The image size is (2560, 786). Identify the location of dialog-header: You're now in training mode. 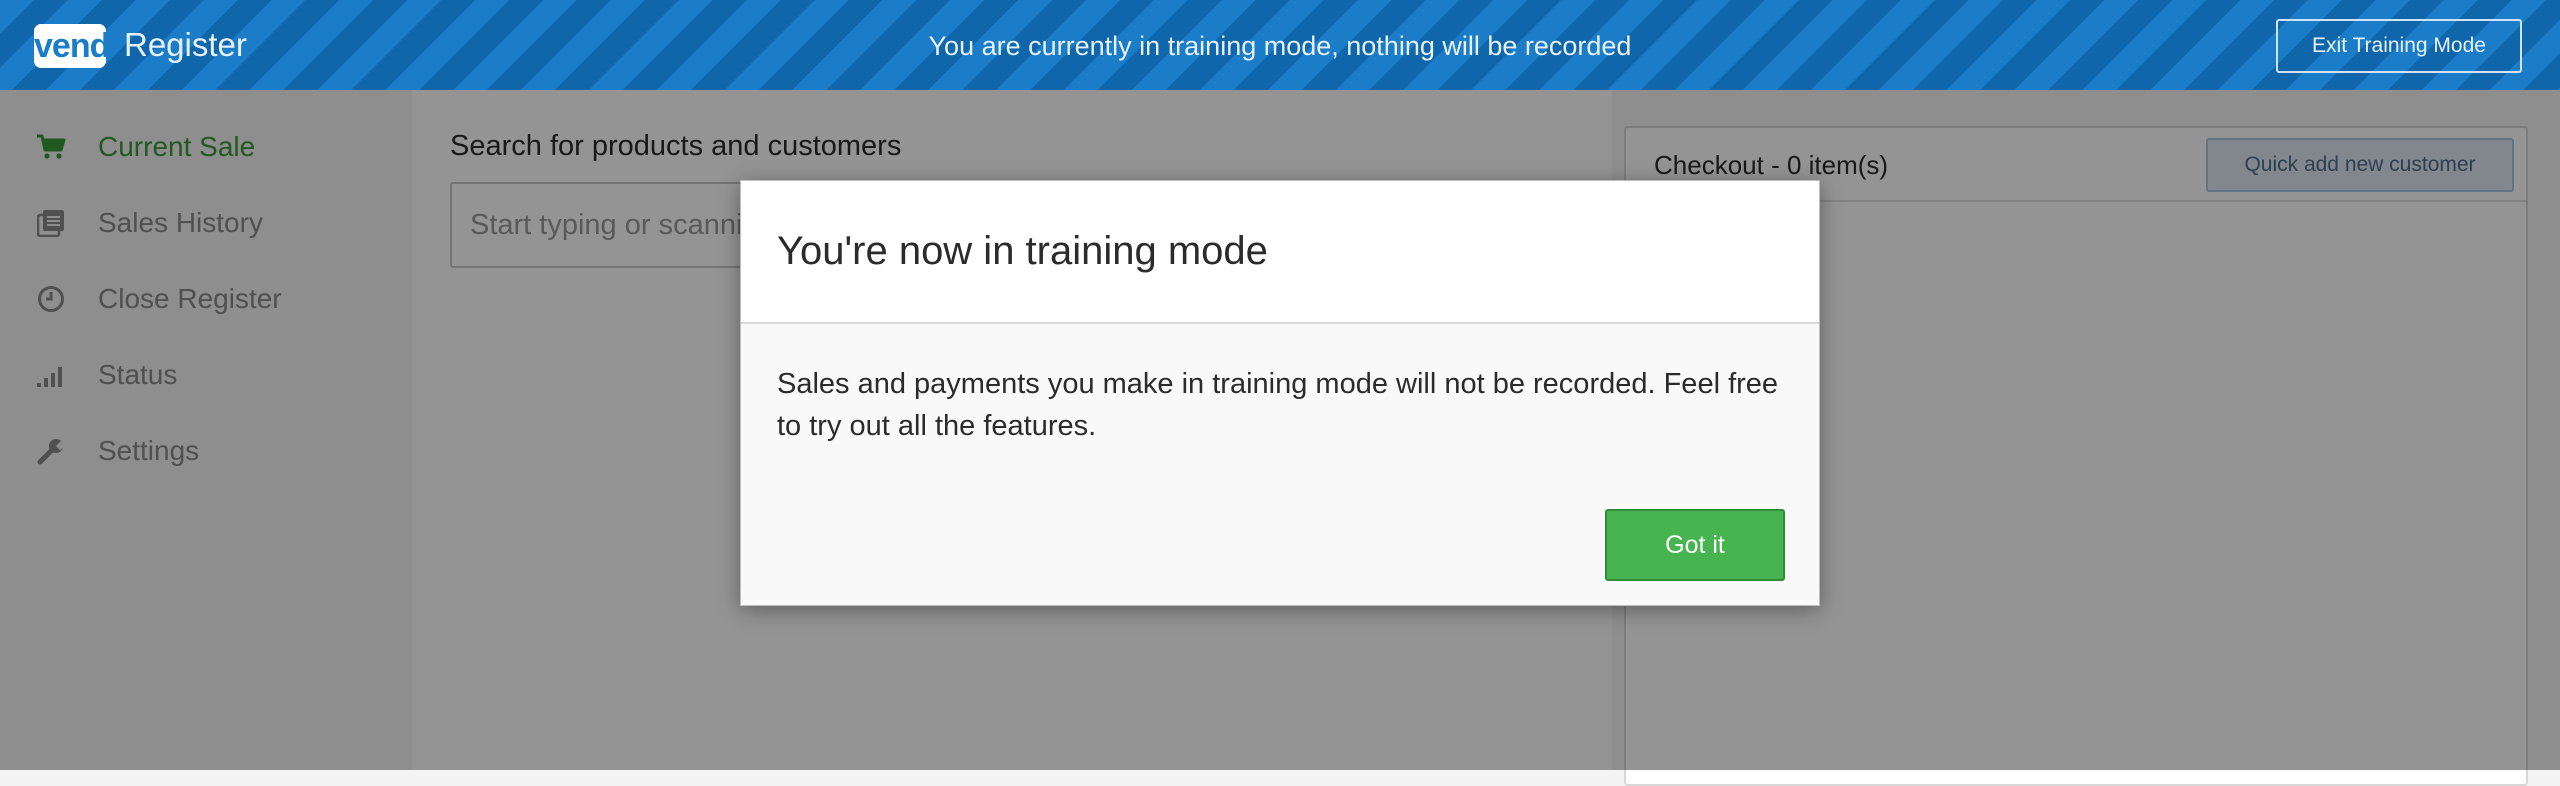
(1280, 252).